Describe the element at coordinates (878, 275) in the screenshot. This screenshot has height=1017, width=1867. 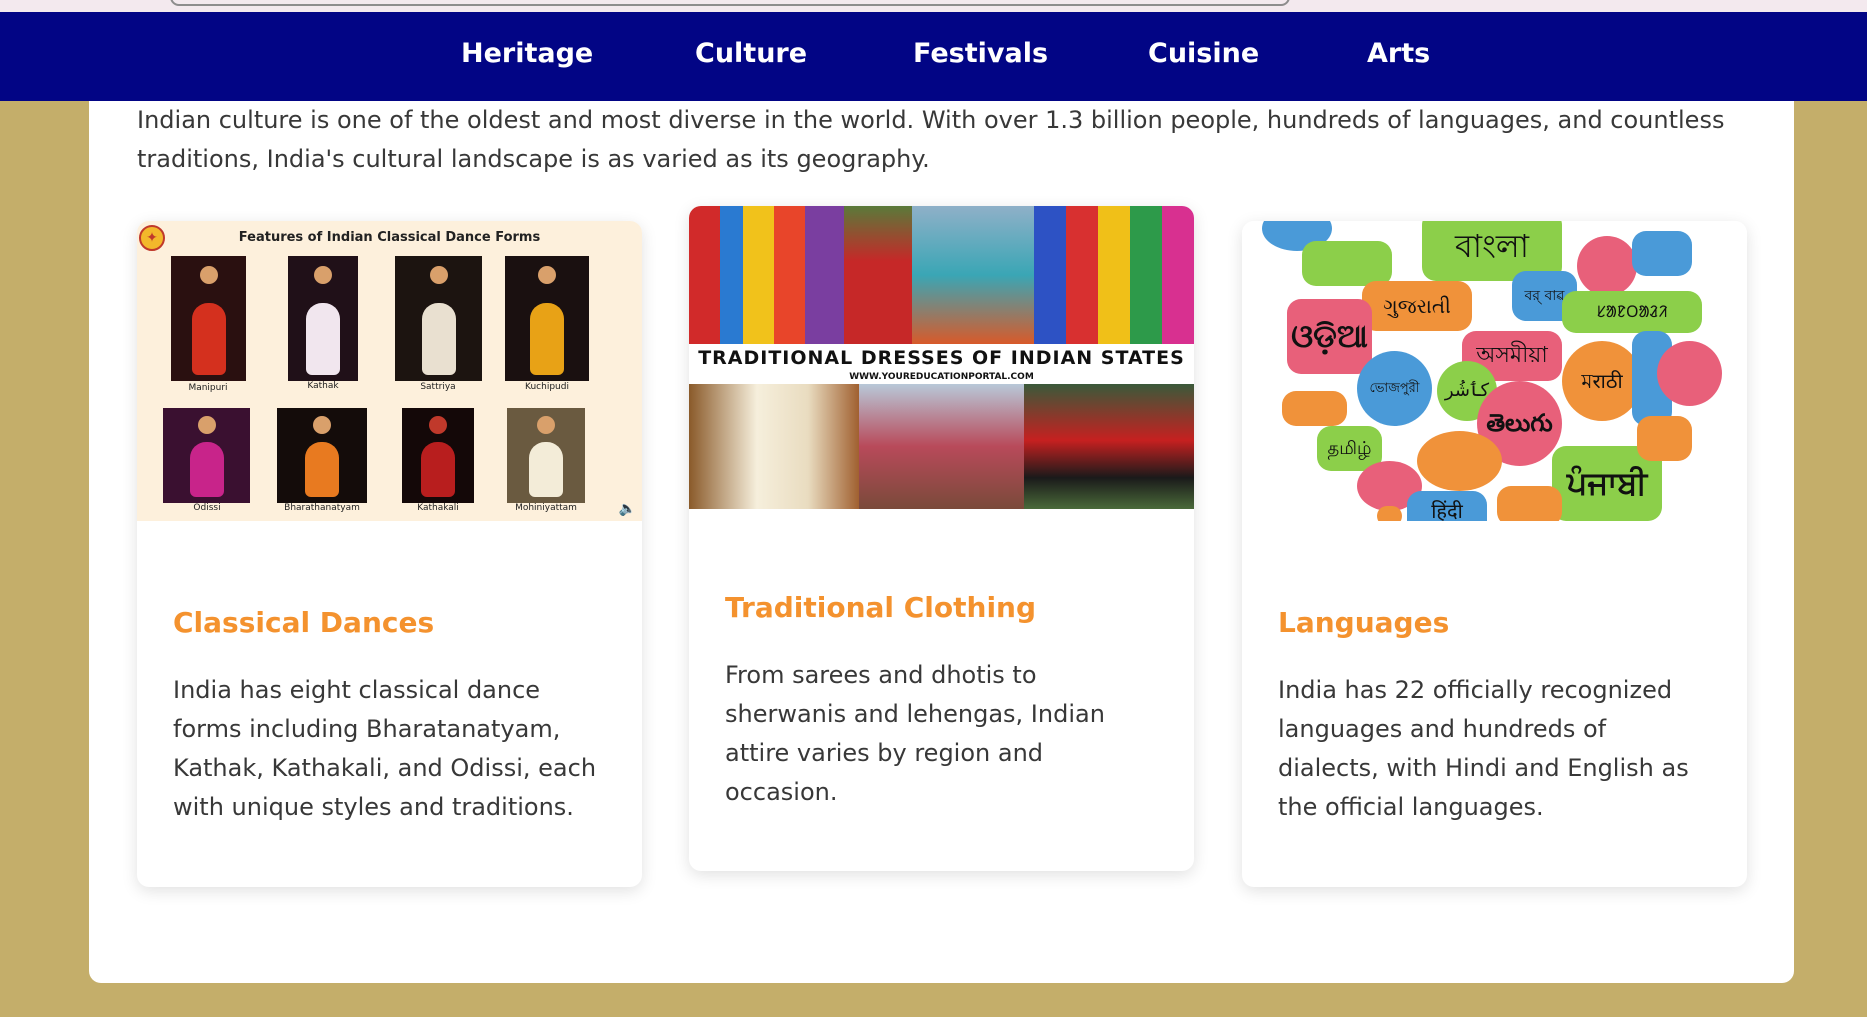
I see `photo-woman-saree` at that location.